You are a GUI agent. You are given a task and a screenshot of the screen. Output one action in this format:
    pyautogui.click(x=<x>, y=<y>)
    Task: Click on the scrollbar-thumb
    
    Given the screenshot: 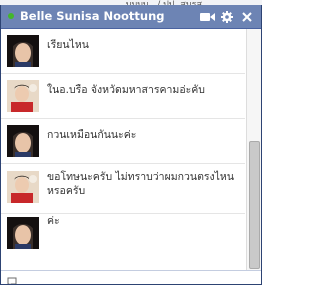 What is the action you would take?
    pyautogui.click(x=254, y=205)
    